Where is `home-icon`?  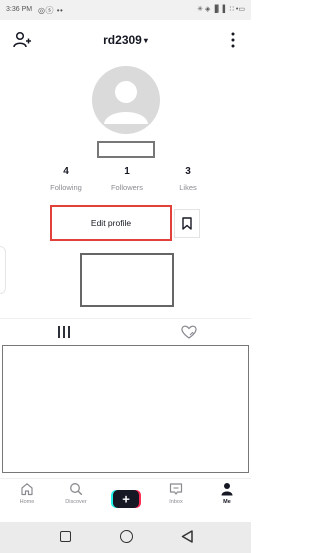
home-icon is located at coordinates (27, 489).